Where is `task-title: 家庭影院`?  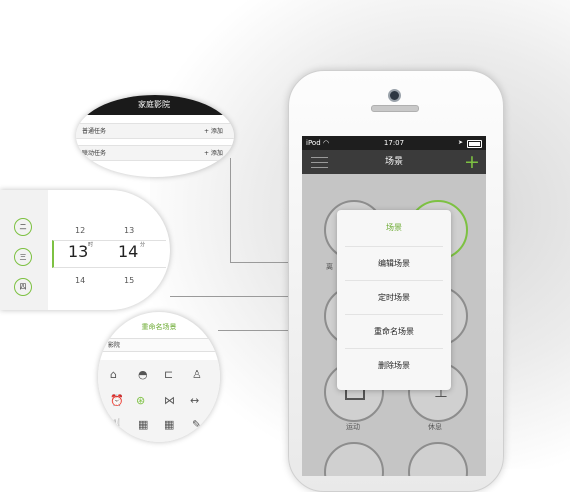
task-title: 家庭影院 is located at coordinates (154, 104).